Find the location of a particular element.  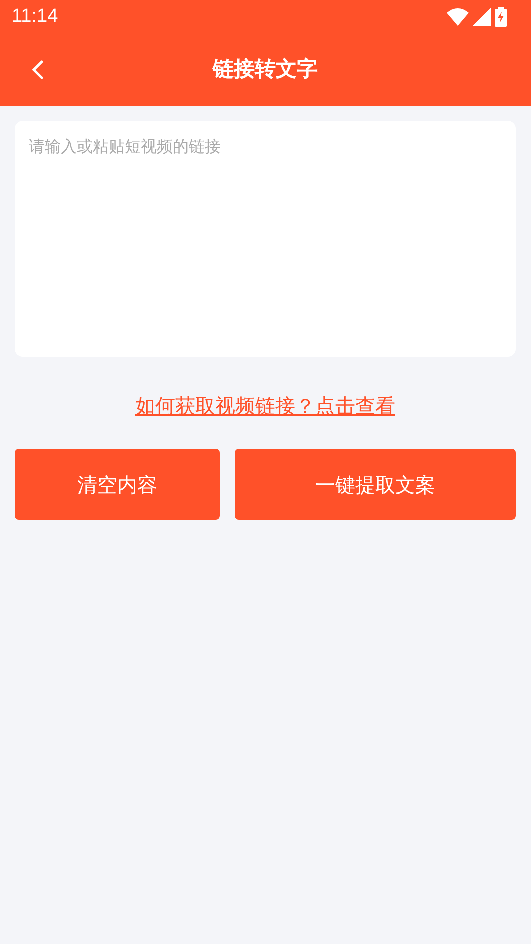

back-icon is located at coordinates (38, 70).